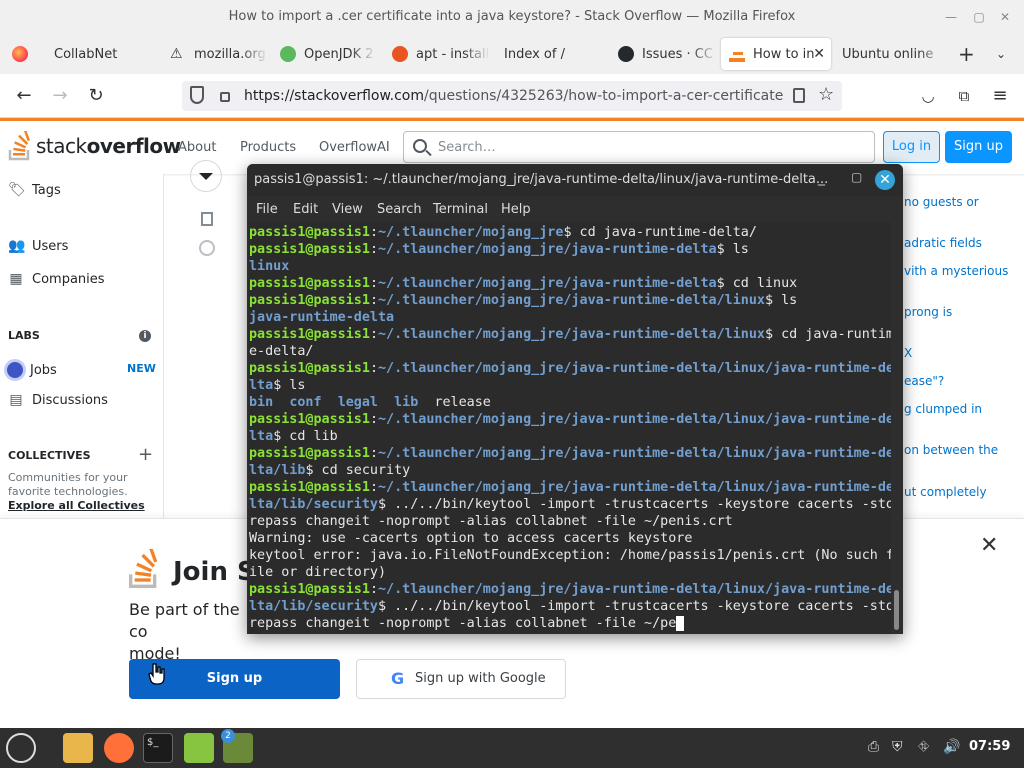 The height and width of the screenshot is (768, 1024). I want to click on terminal-scrollbar, so click(896, 610).